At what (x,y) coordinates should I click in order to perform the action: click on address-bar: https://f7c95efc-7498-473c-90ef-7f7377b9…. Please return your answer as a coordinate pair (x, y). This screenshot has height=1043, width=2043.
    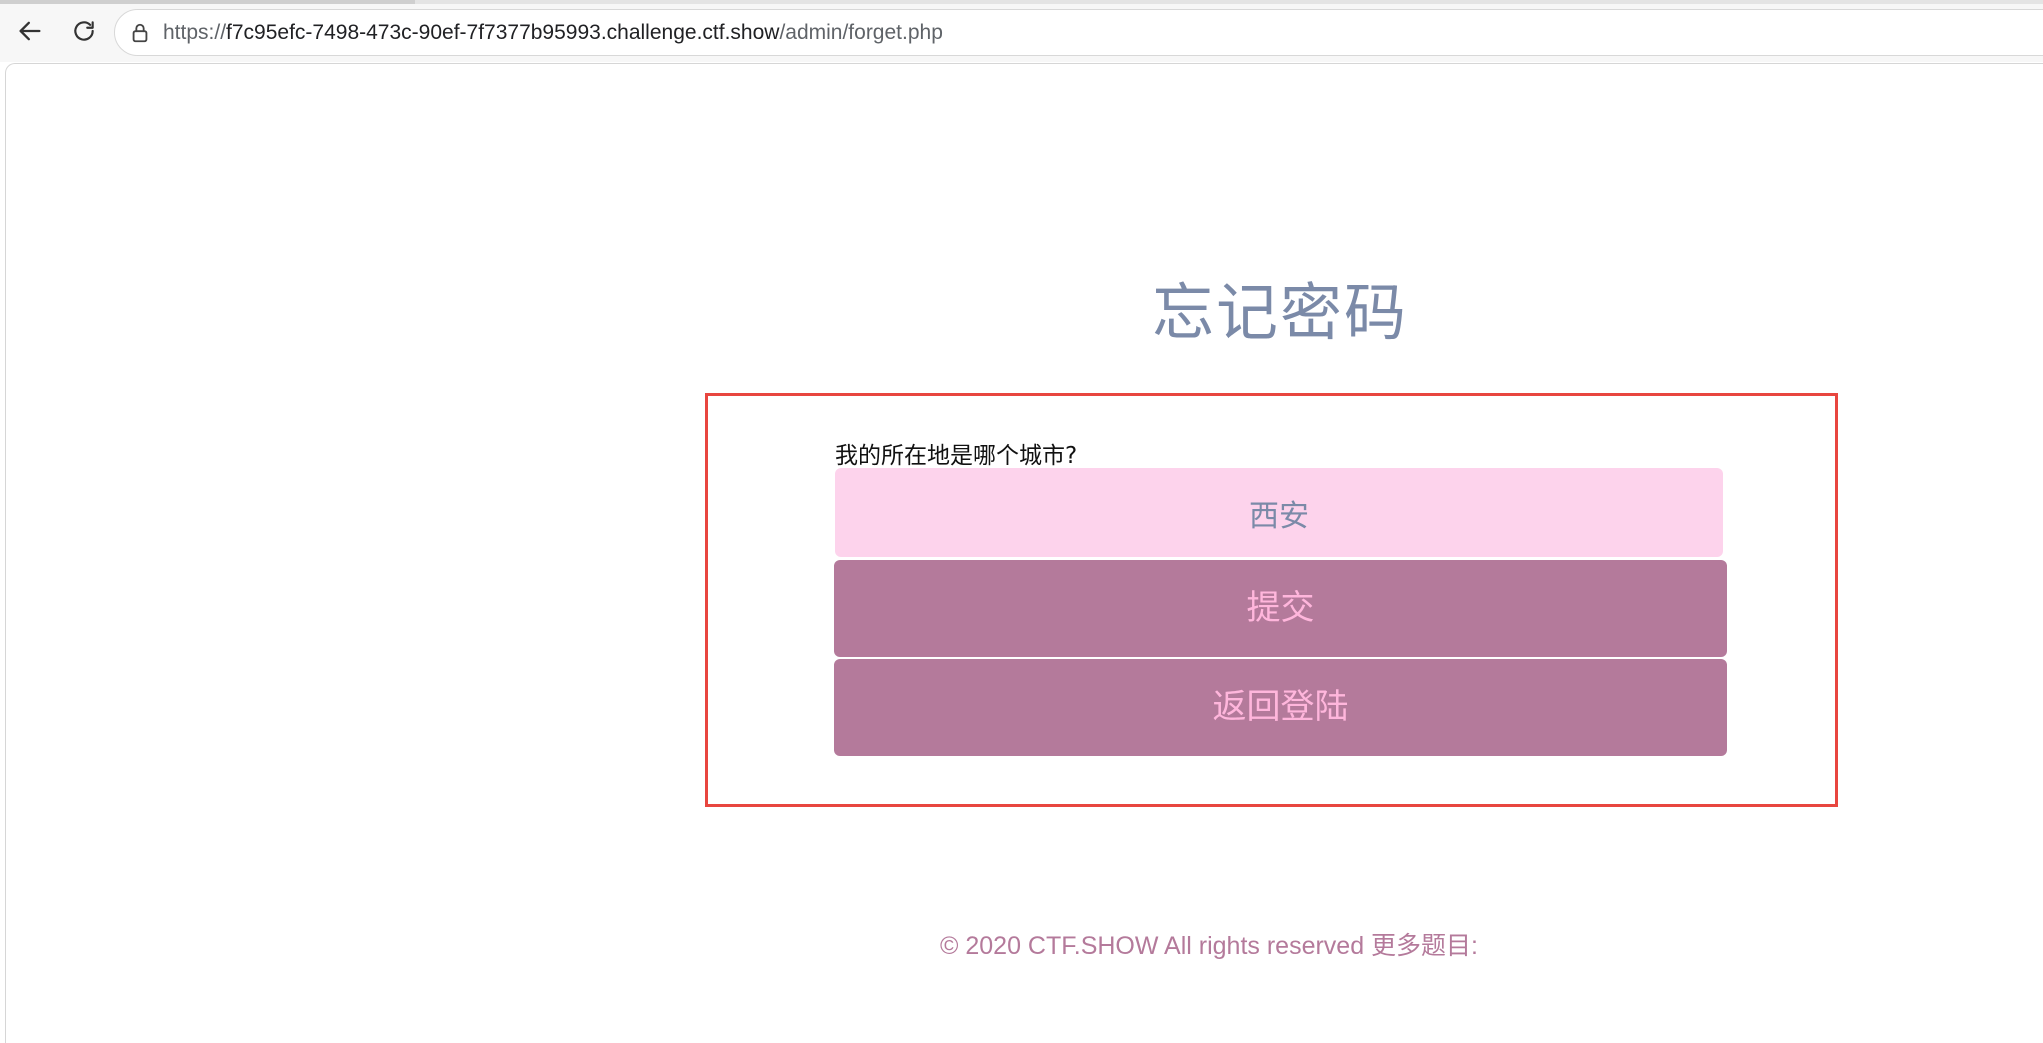
    Looking at the image, I should click on (1078, 32).